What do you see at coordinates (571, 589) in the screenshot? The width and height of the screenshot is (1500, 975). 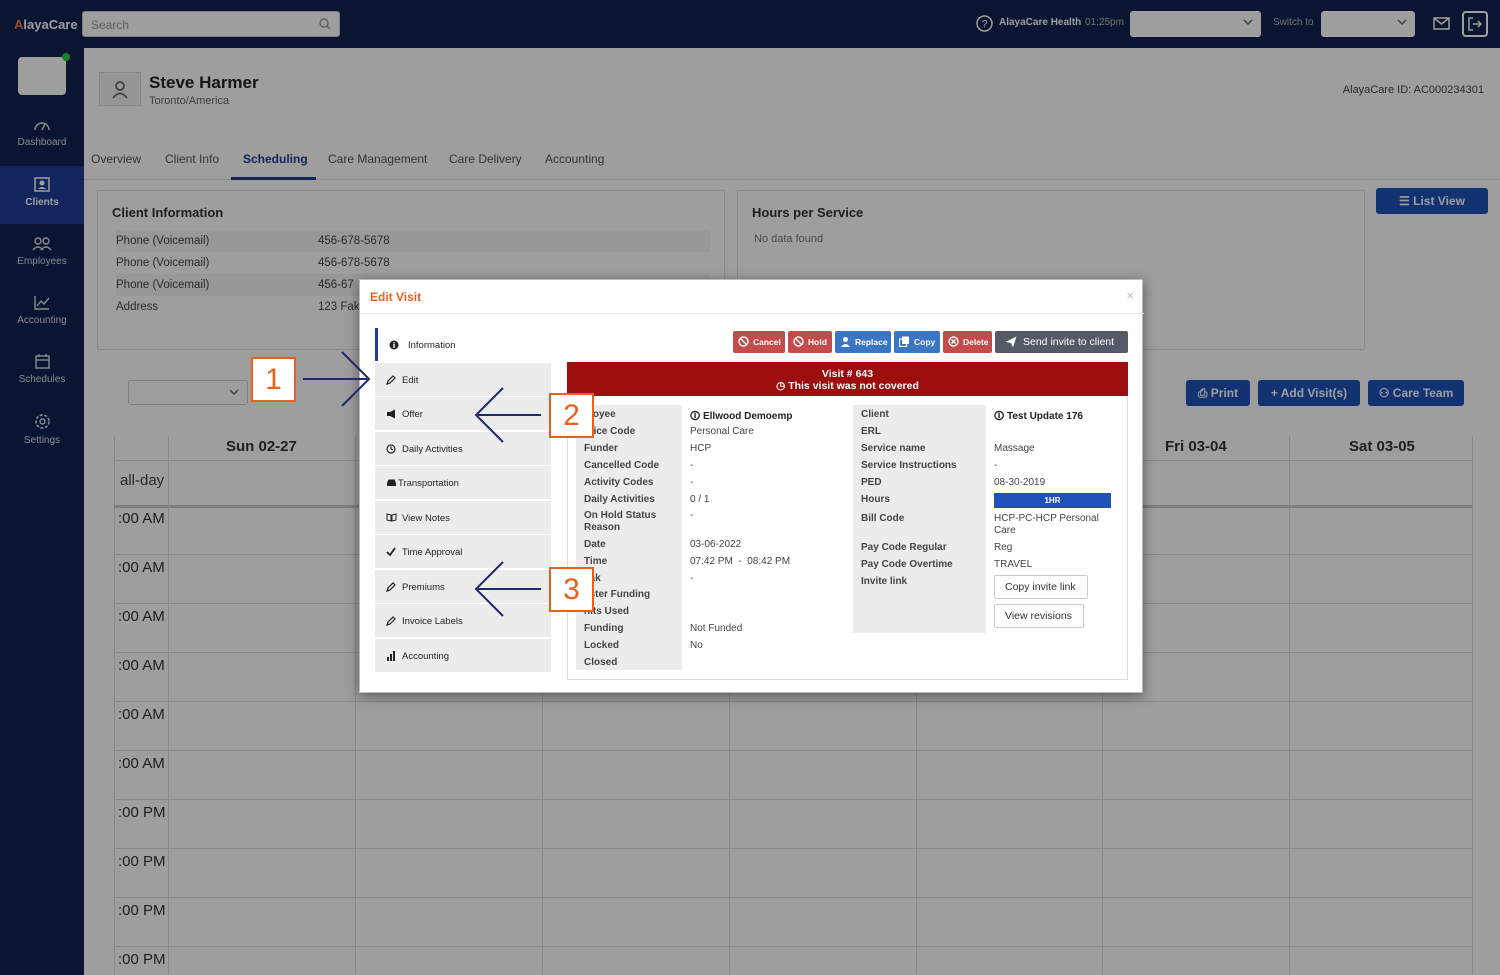 I see `callout-3: 3` at bounding box center [571, 589].